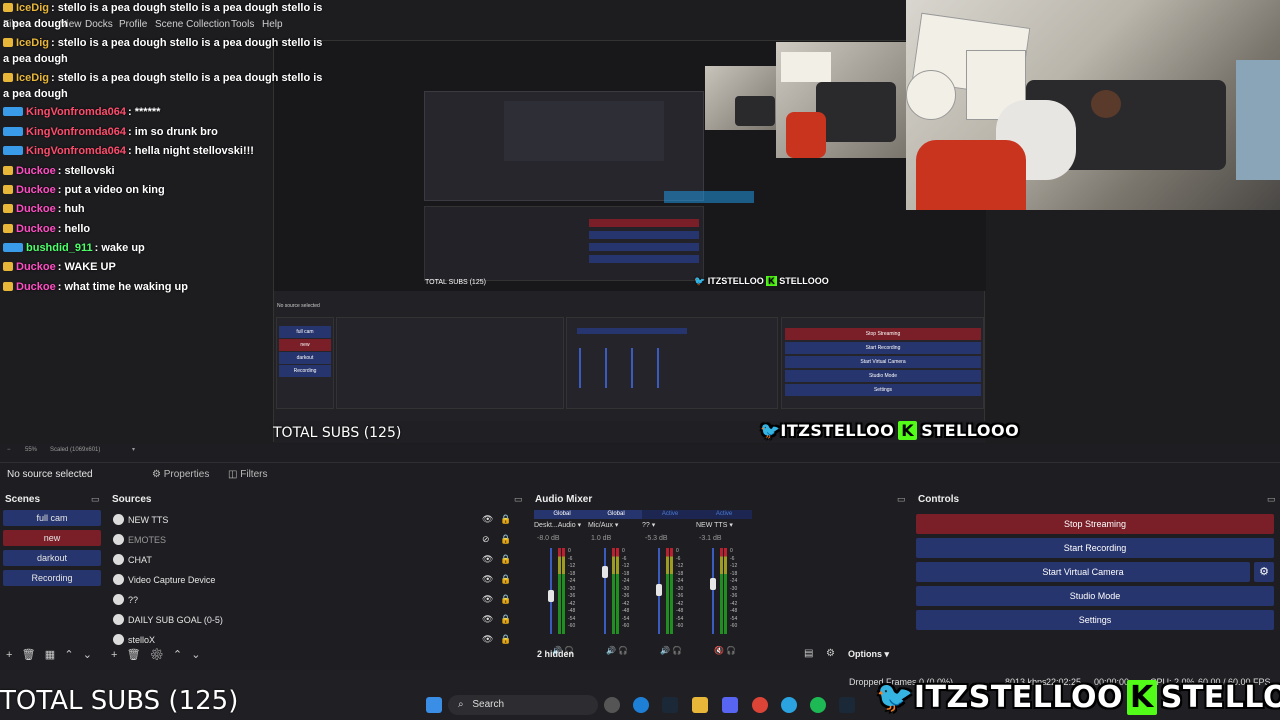  What do you see at coordinates (434, 705) in the screenshot?
I see `windows-start-icon` at bounding box center [434, 705].